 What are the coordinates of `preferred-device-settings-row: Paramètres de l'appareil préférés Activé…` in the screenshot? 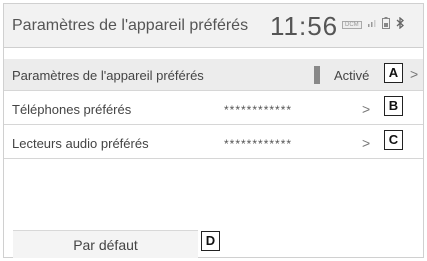 It's located at (213, 75).